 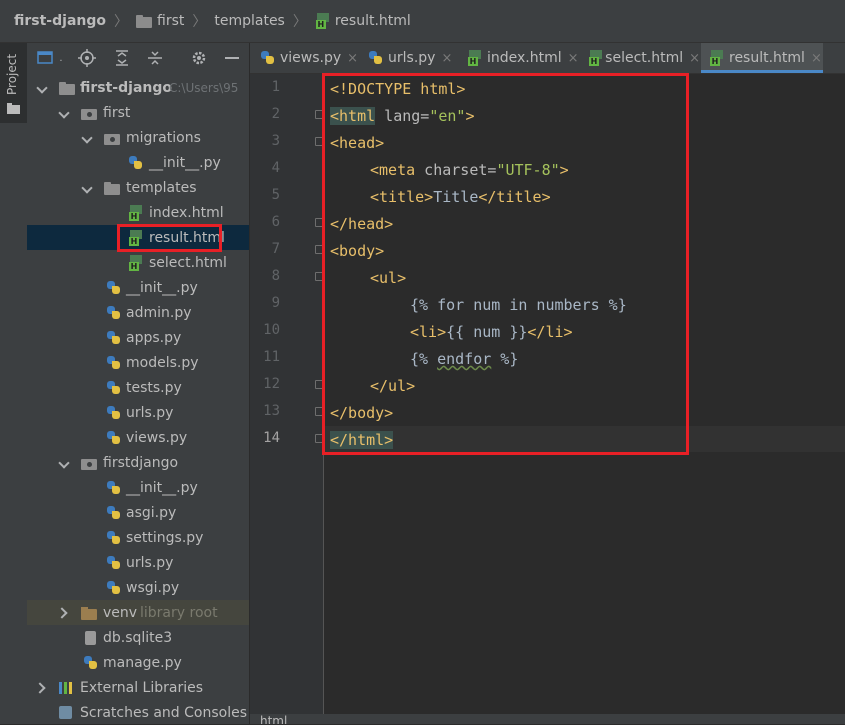 What do you see at coordinates (138, 58) in the screenshot?
I see `project-toolbar: .` at bounding box center [138, 58].